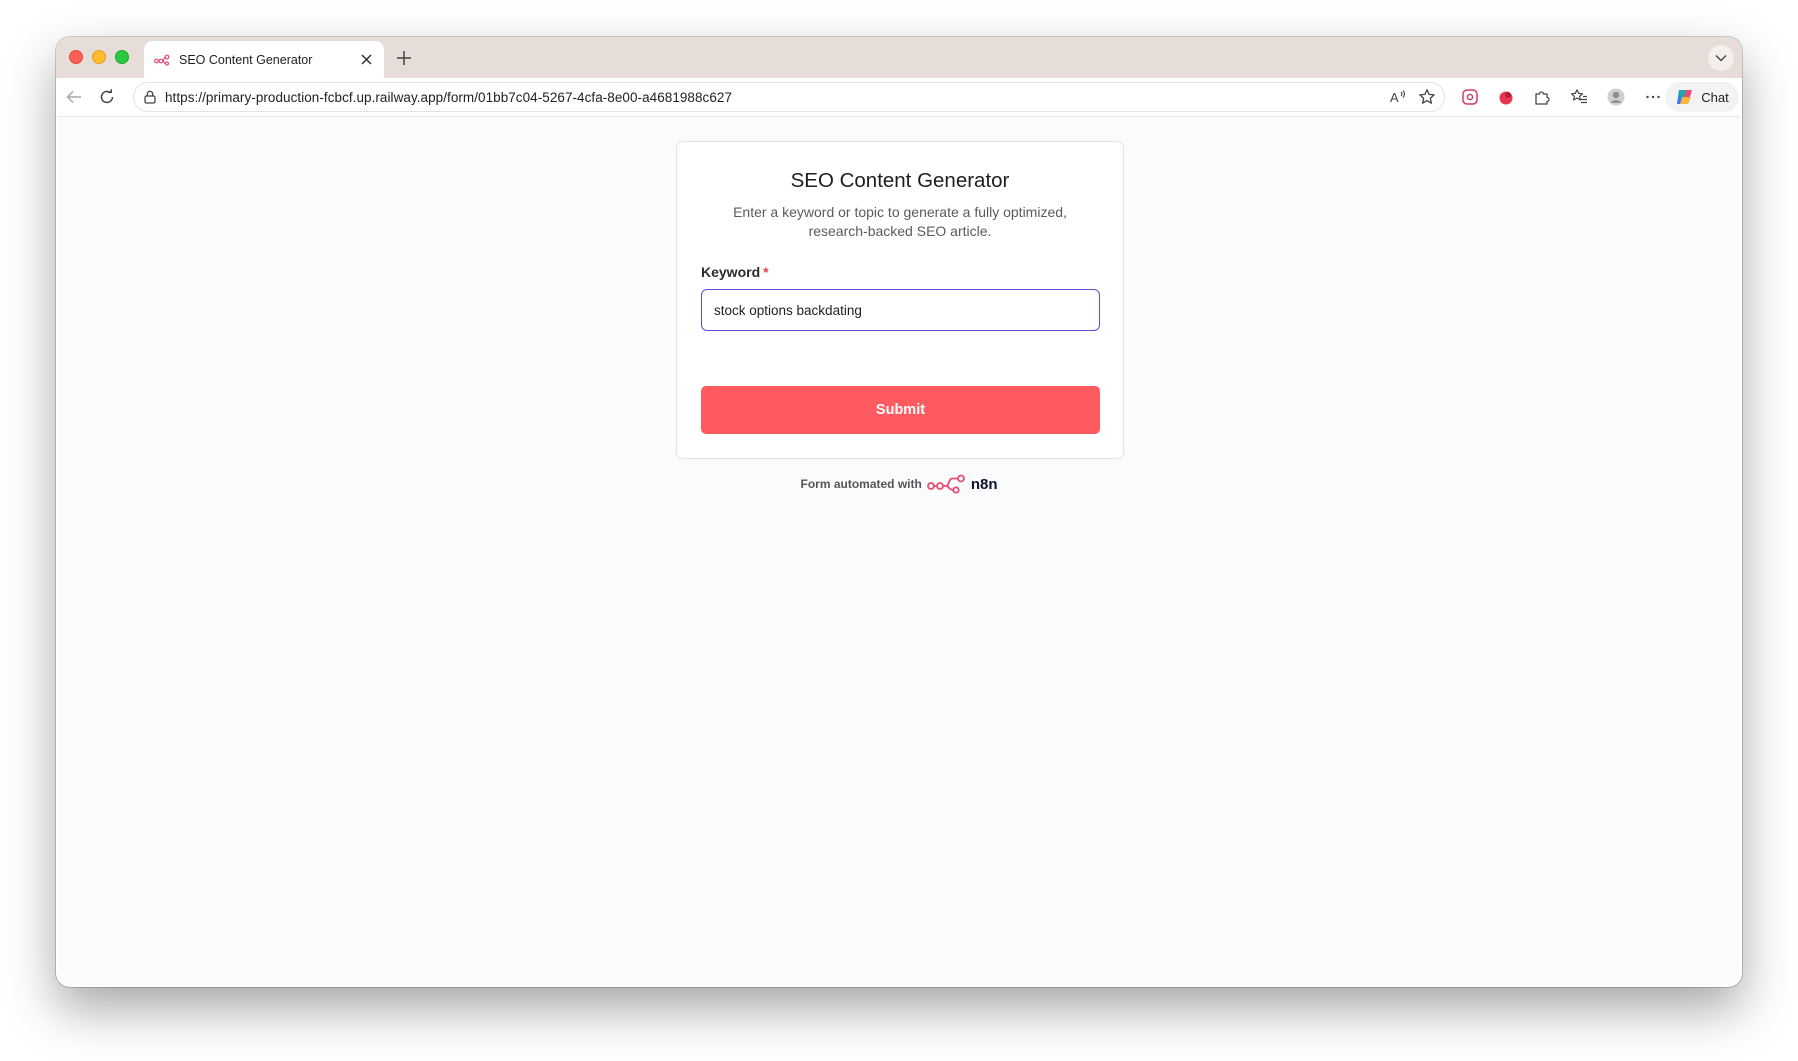 This screenshot has width=1798, height=1061. What do you see at coordinates (1616, 97) in the screenshot?
I see `profile-avatar-icon` at bounding box center [1616, 97].